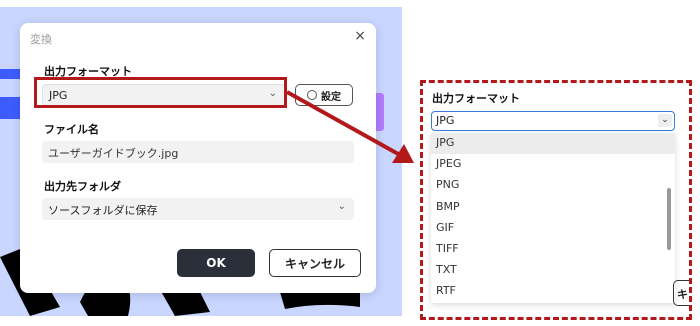 This screenshot has height=326, width=700. What do you see at coordinates (445, 120) in the screenshot?
I see `zoom-format-value: JPG` at bounding box center [445, 120].